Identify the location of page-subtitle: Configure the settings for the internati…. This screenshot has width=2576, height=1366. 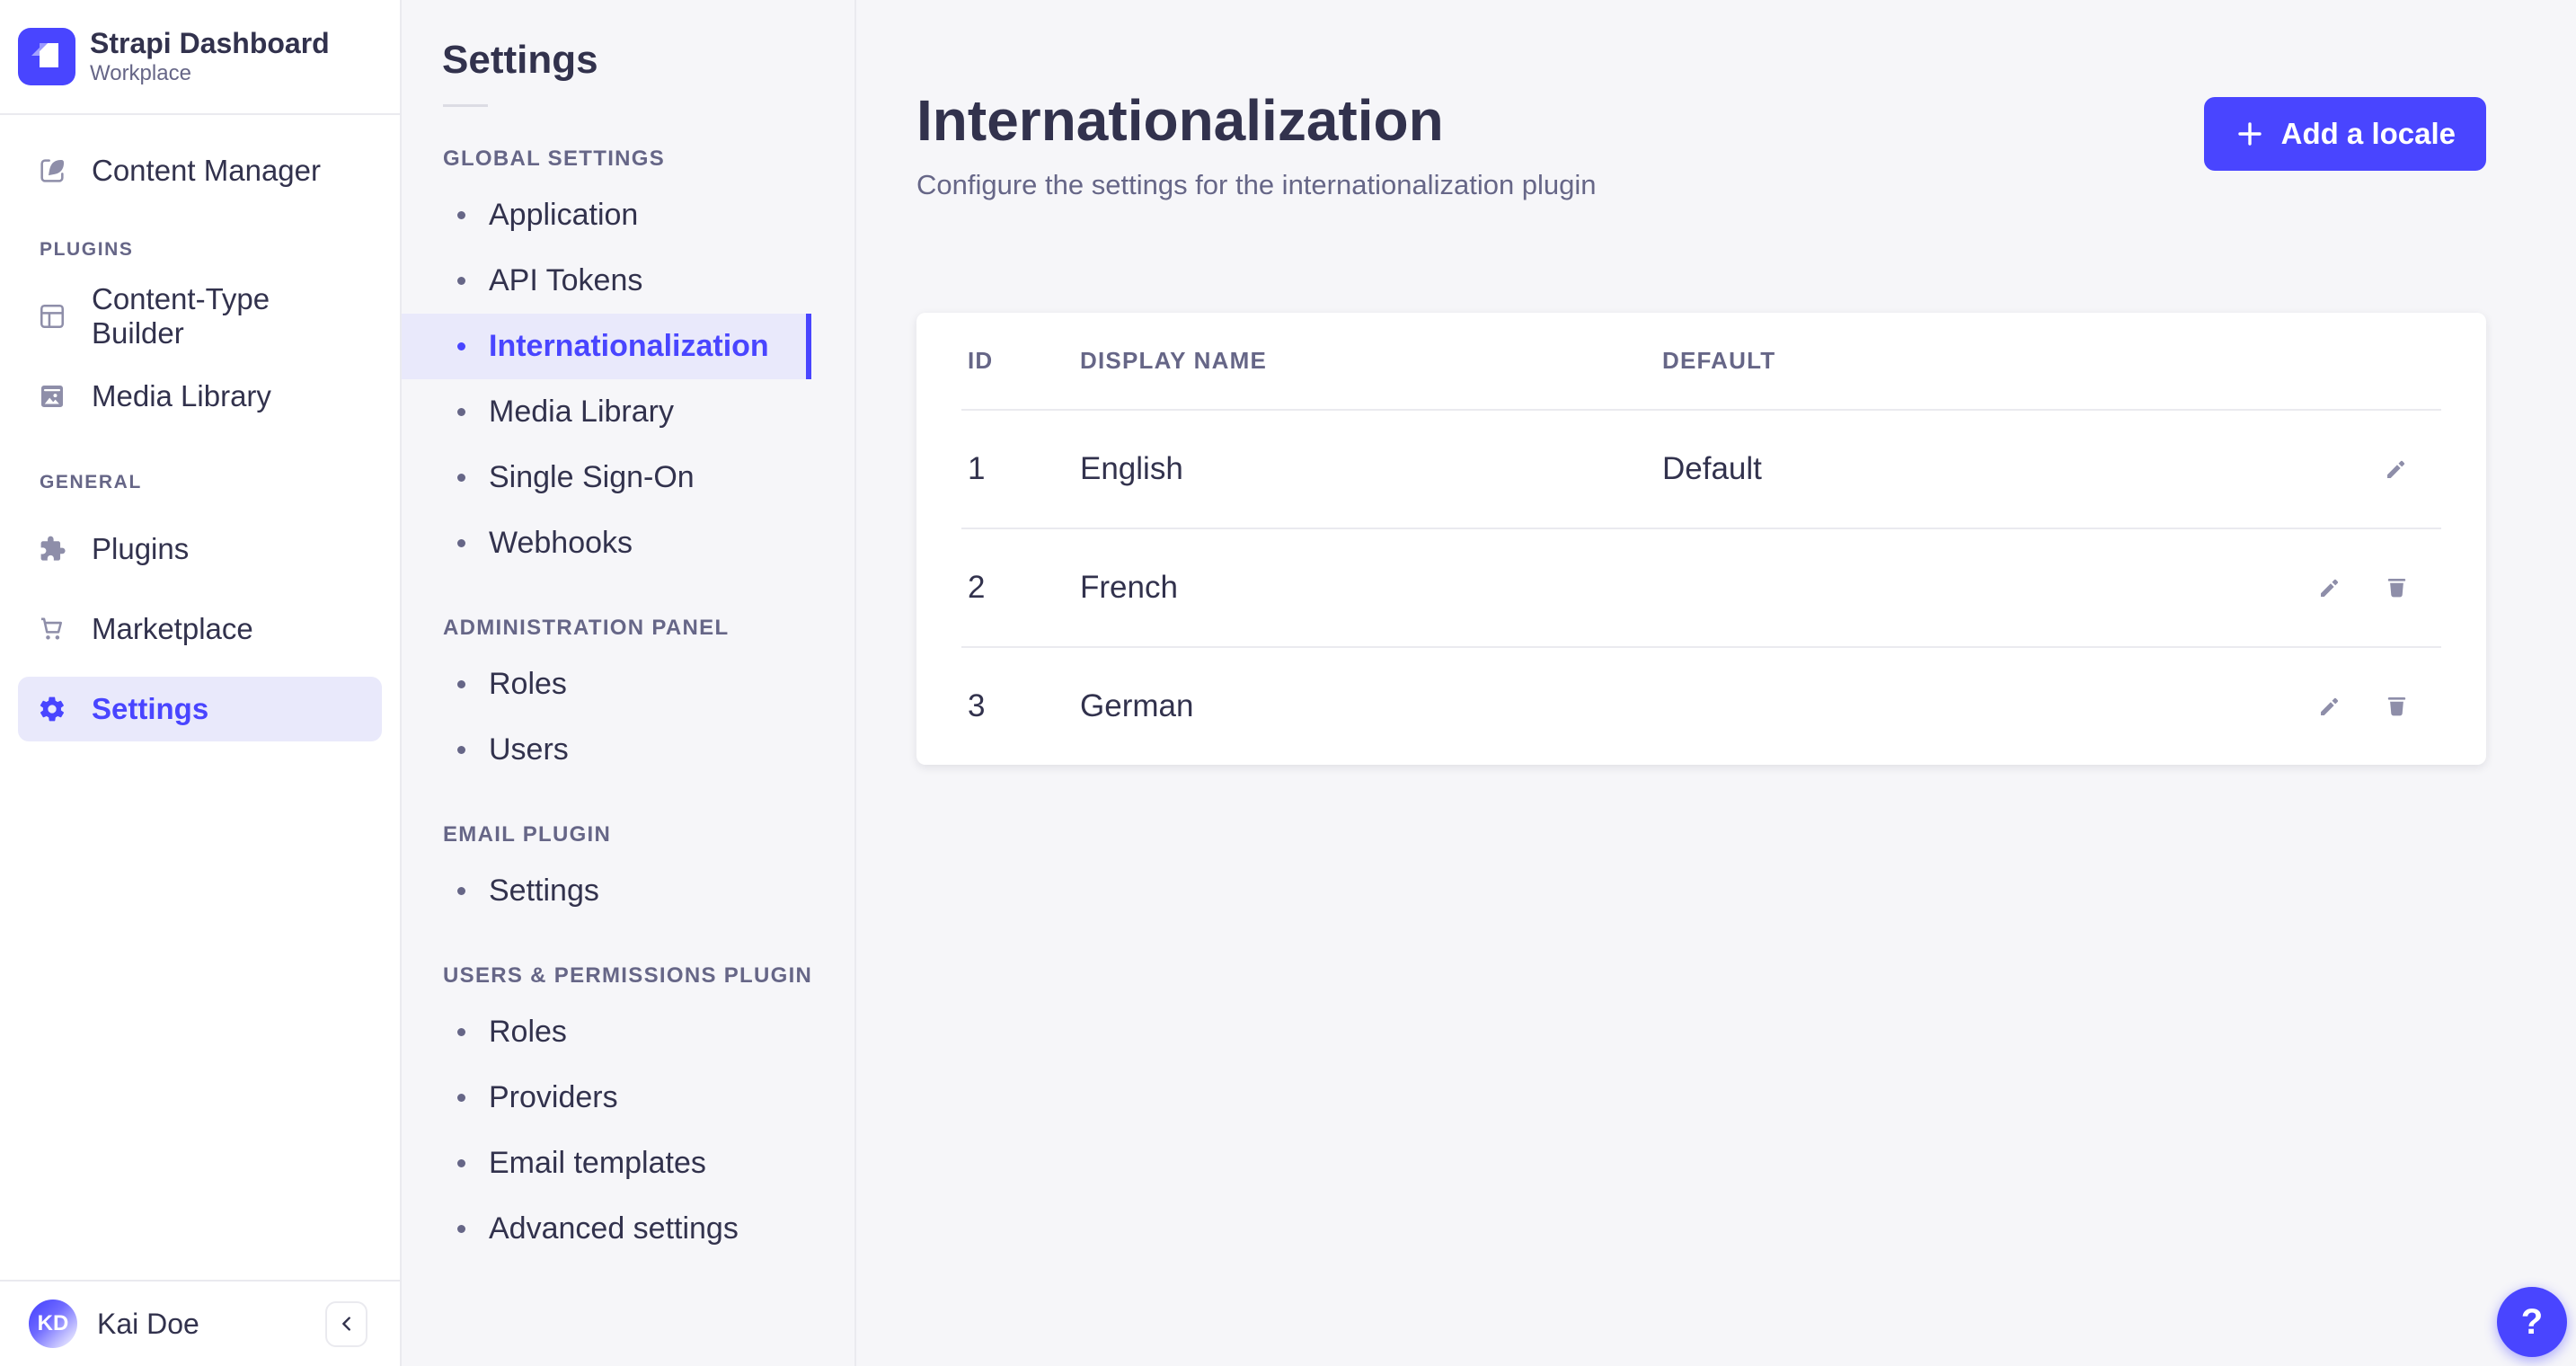
(1257, 184).